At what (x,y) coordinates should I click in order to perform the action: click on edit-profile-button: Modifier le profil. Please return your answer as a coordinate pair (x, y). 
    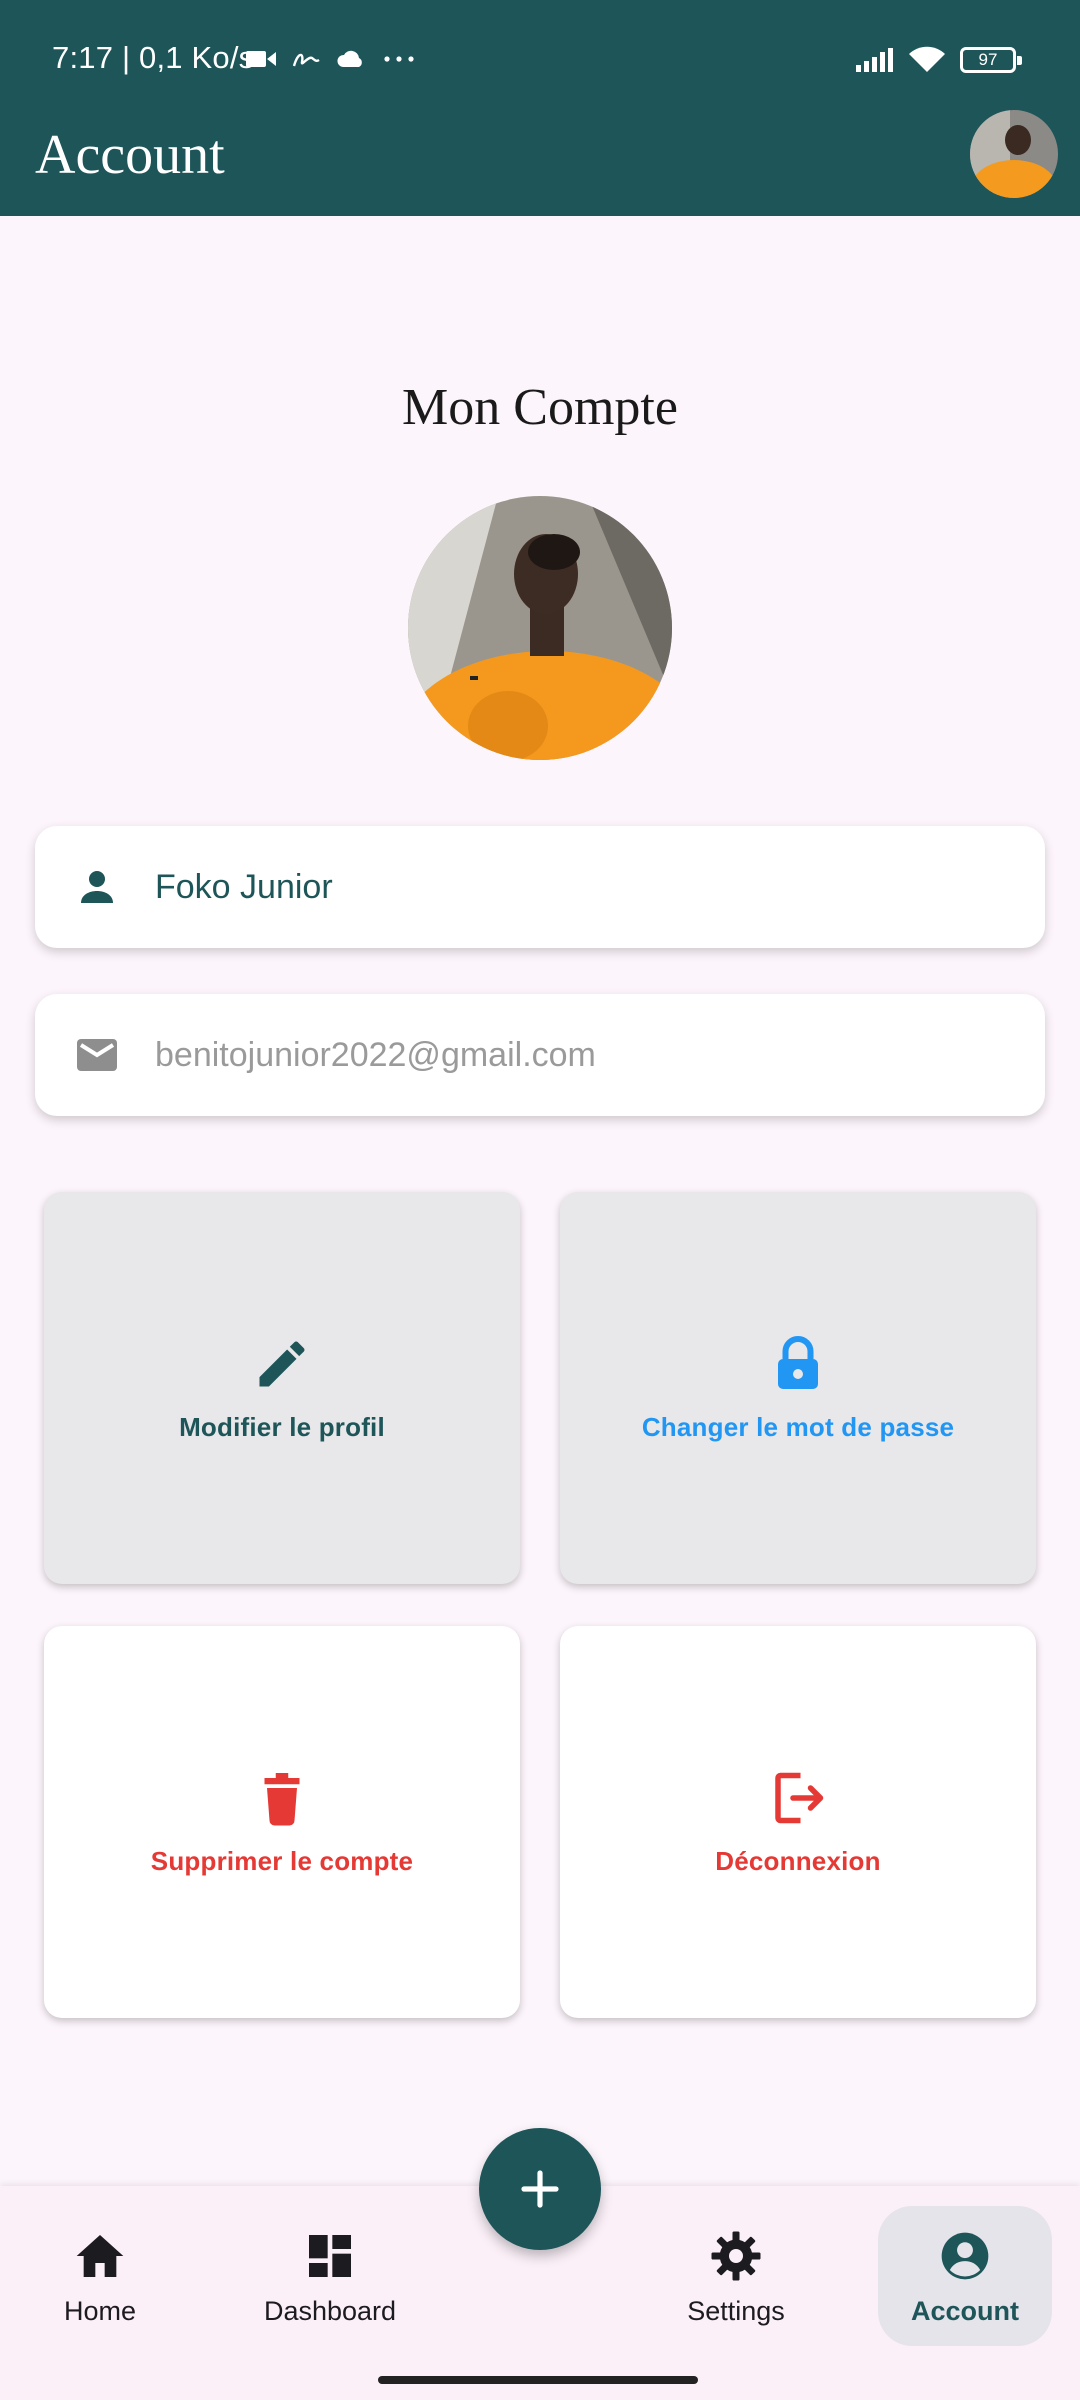
    Looking at the image, I should click on (282, 1388).